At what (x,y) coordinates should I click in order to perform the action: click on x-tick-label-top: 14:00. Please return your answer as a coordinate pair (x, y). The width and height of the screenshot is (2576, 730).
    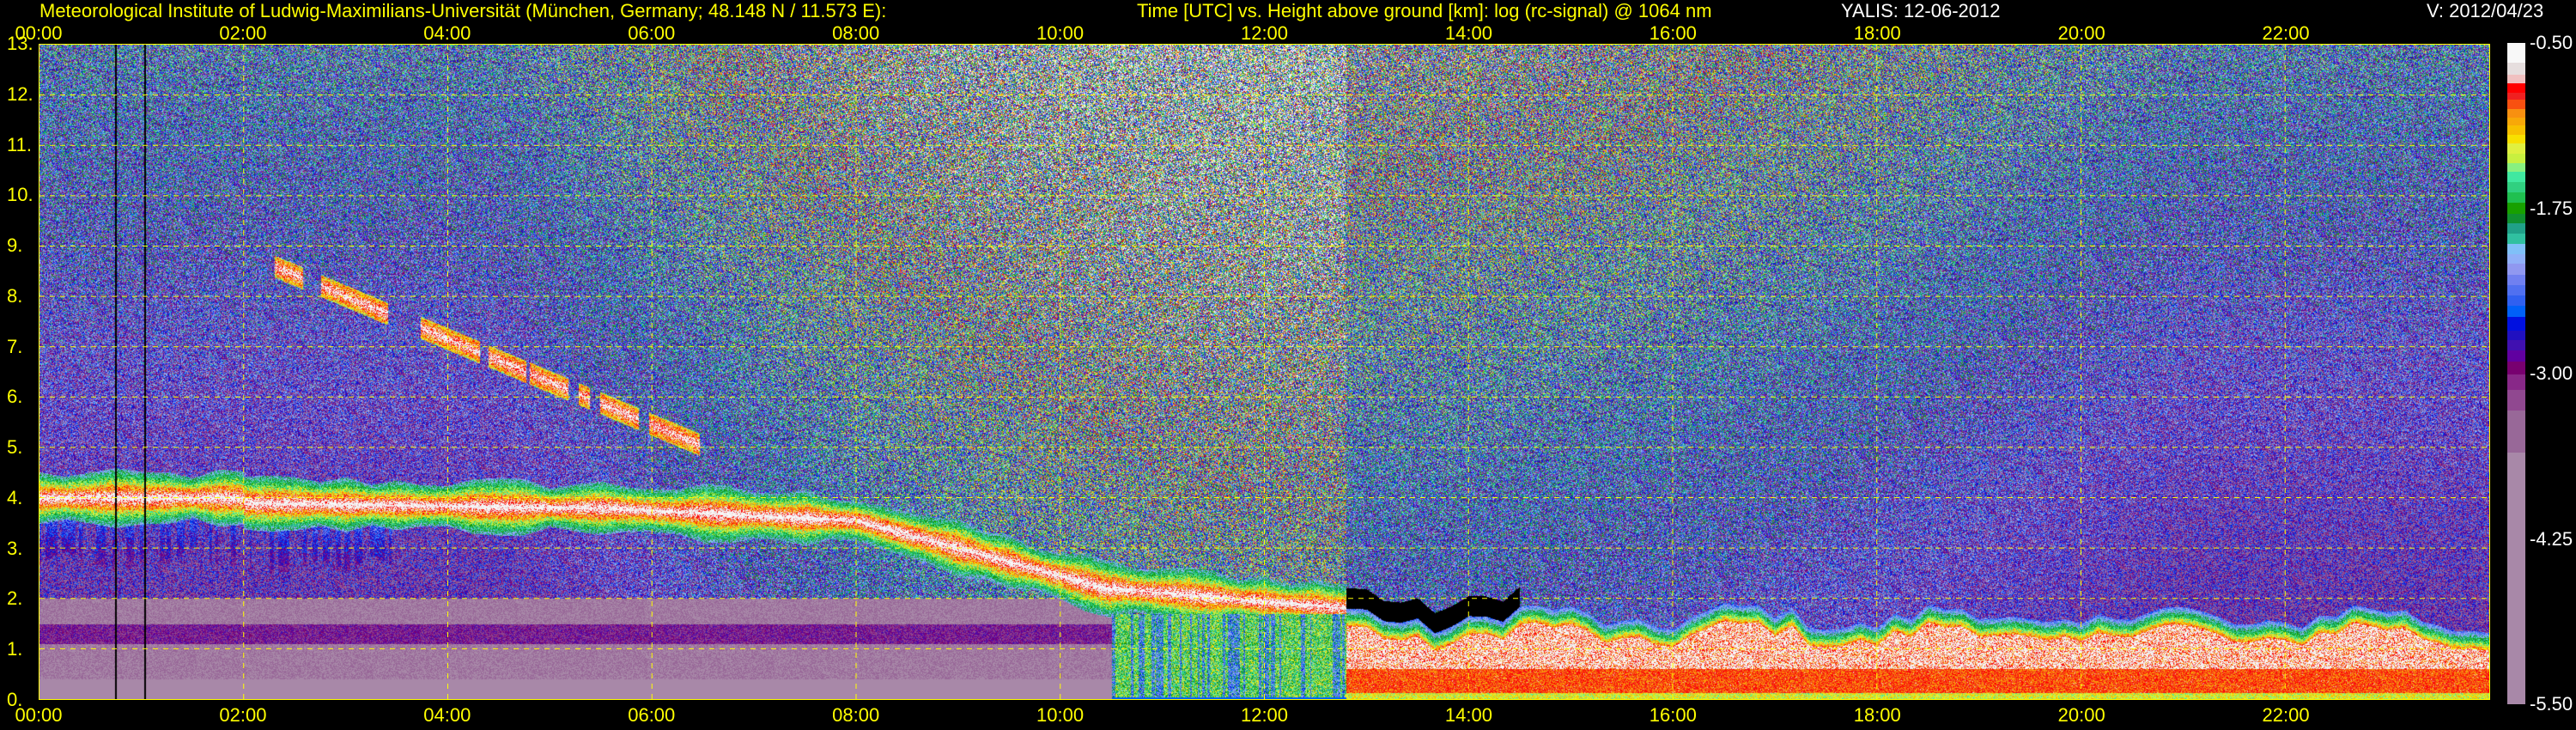
    Looking at the image, I should click on (1468, 33).